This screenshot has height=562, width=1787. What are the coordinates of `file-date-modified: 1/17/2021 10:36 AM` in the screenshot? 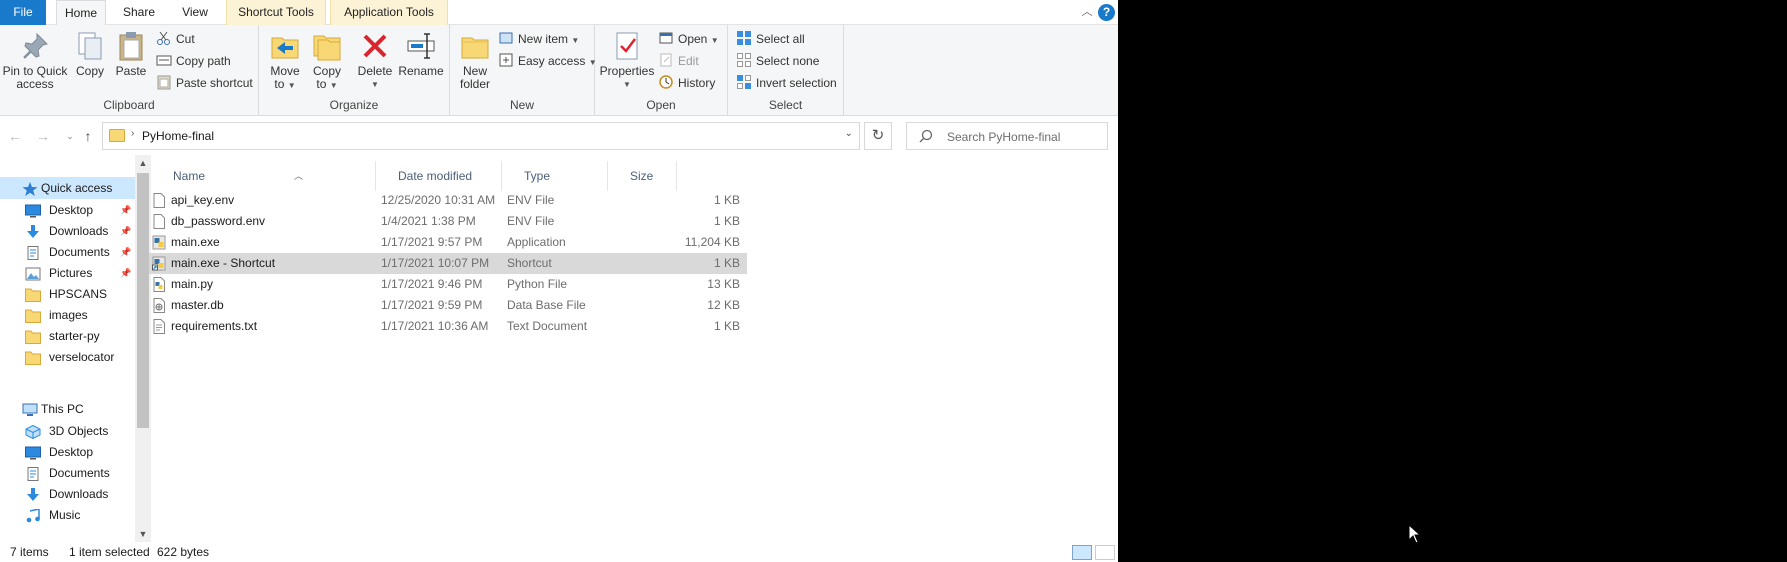 It's located at (435, 326).